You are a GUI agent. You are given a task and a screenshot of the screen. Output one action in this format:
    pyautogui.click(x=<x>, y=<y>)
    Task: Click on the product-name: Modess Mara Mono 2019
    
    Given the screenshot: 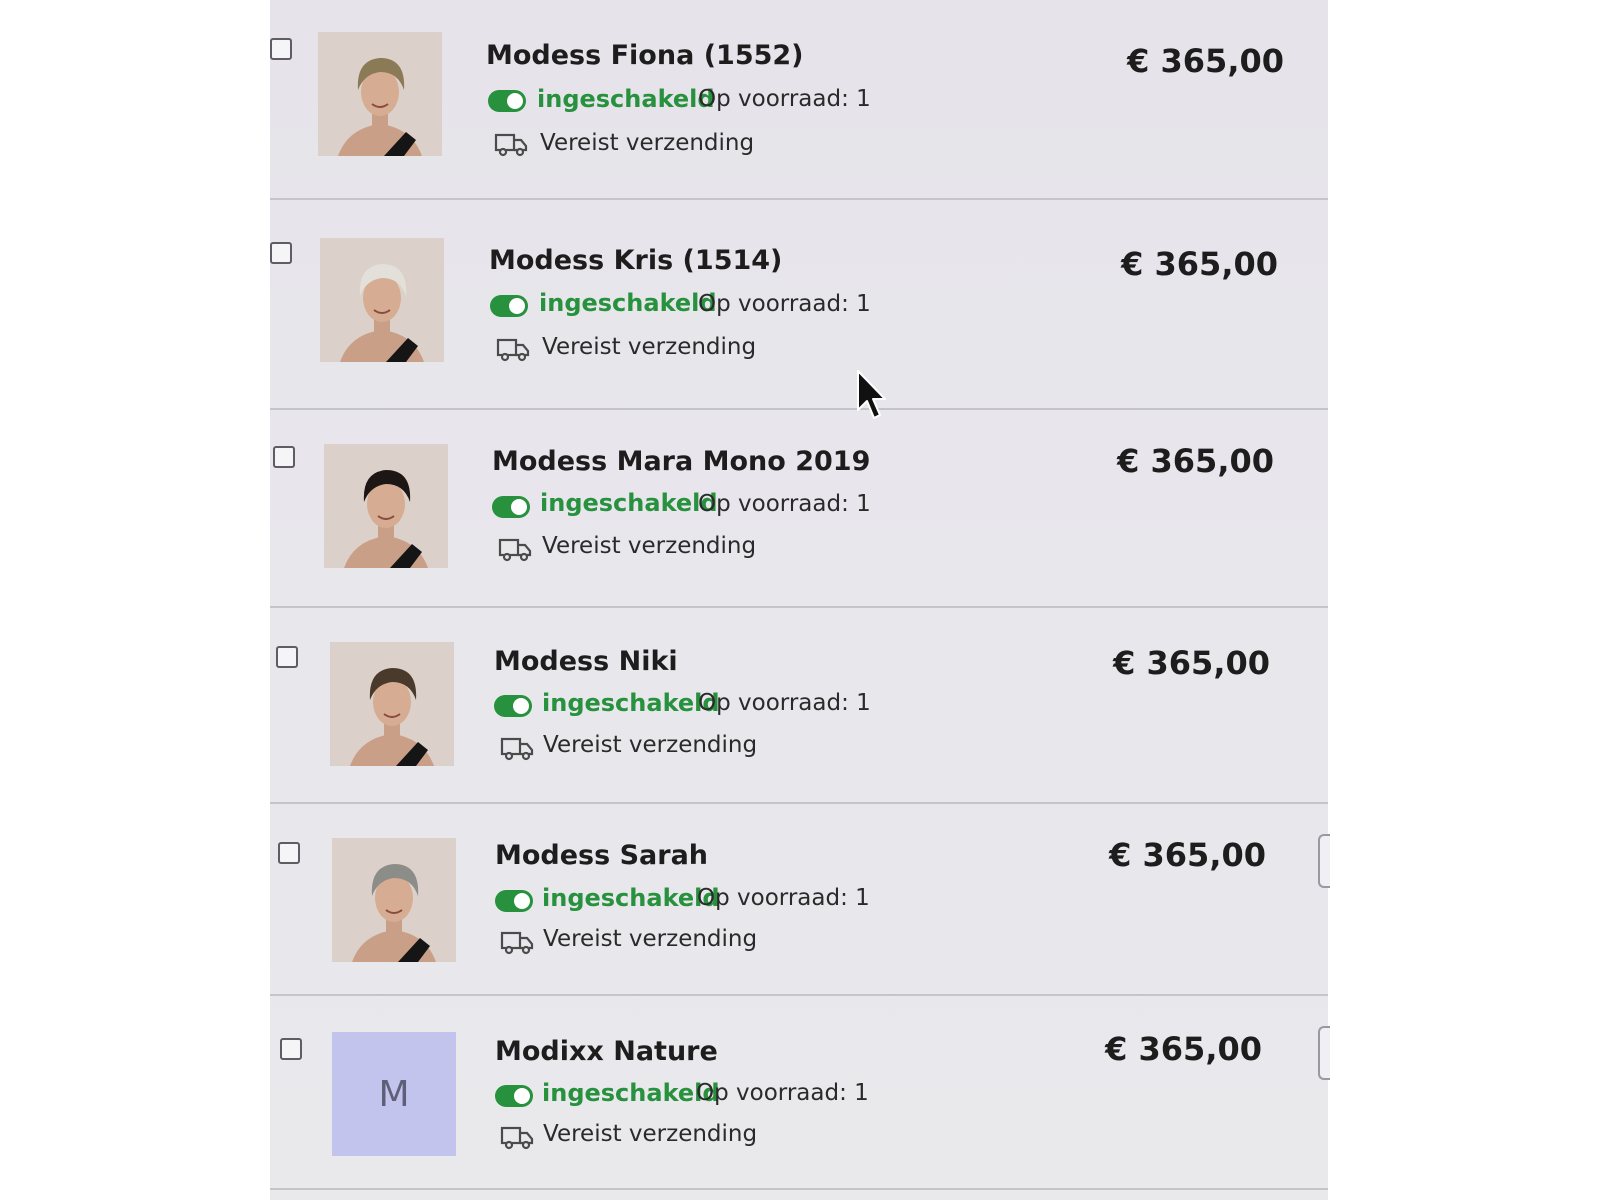 What is the action you would take?
    pyautogui.click(x=681, y=461)
    